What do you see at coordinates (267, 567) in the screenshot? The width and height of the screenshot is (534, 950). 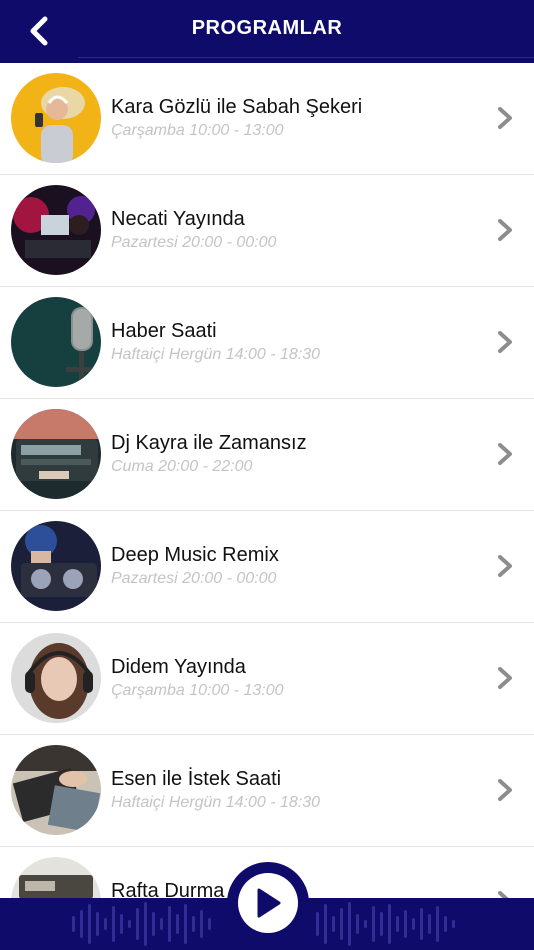 I see `program-row: Deep Music Remix Pazartesi 20:00 - 00:00` at bounding box center [267, 567].